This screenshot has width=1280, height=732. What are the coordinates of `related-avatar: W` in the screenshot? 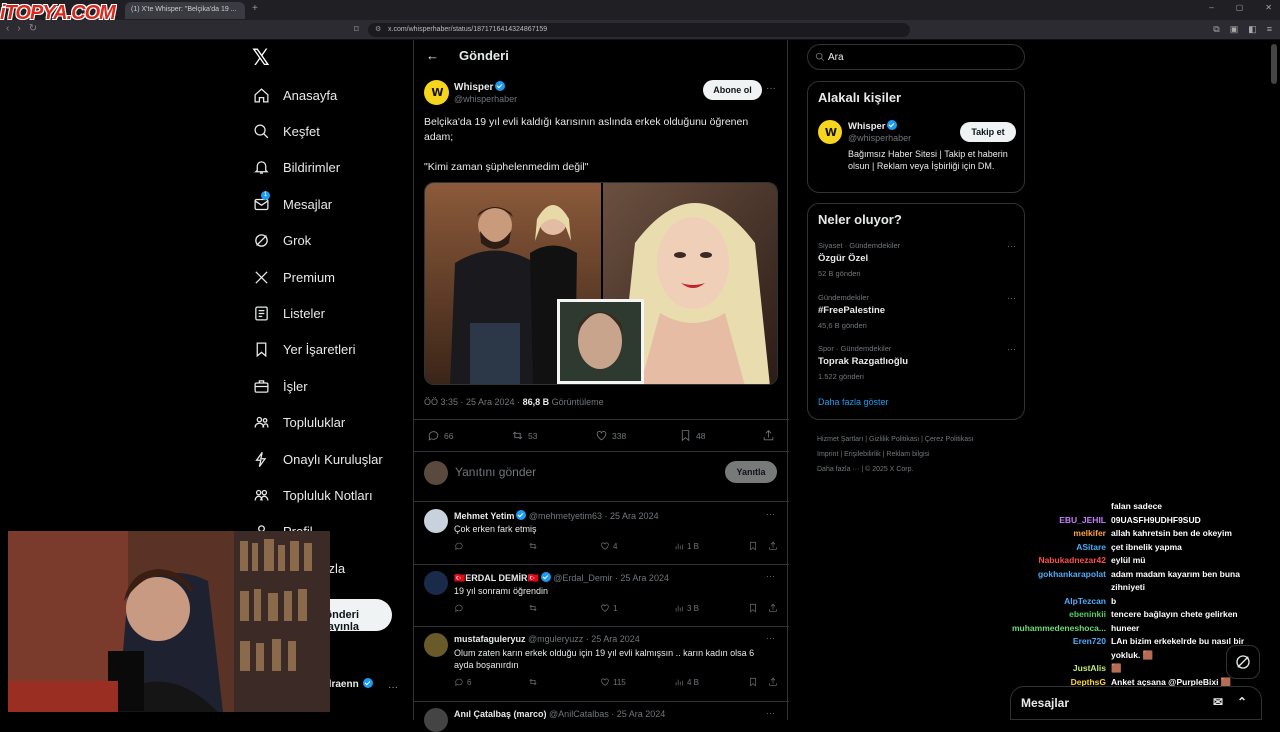 It's located at (830, 132).